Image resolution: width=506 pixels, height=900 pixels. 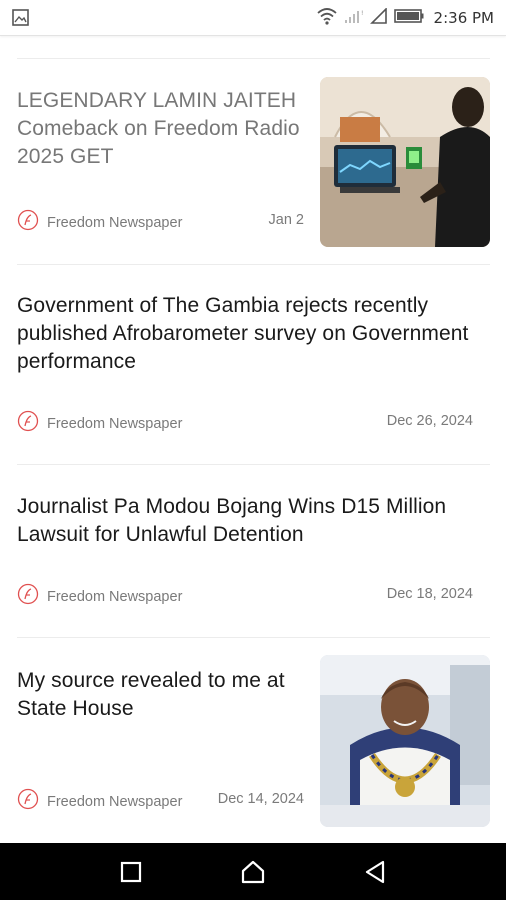 I want to click on back-triangle-icon, so click(x=375, y=871).